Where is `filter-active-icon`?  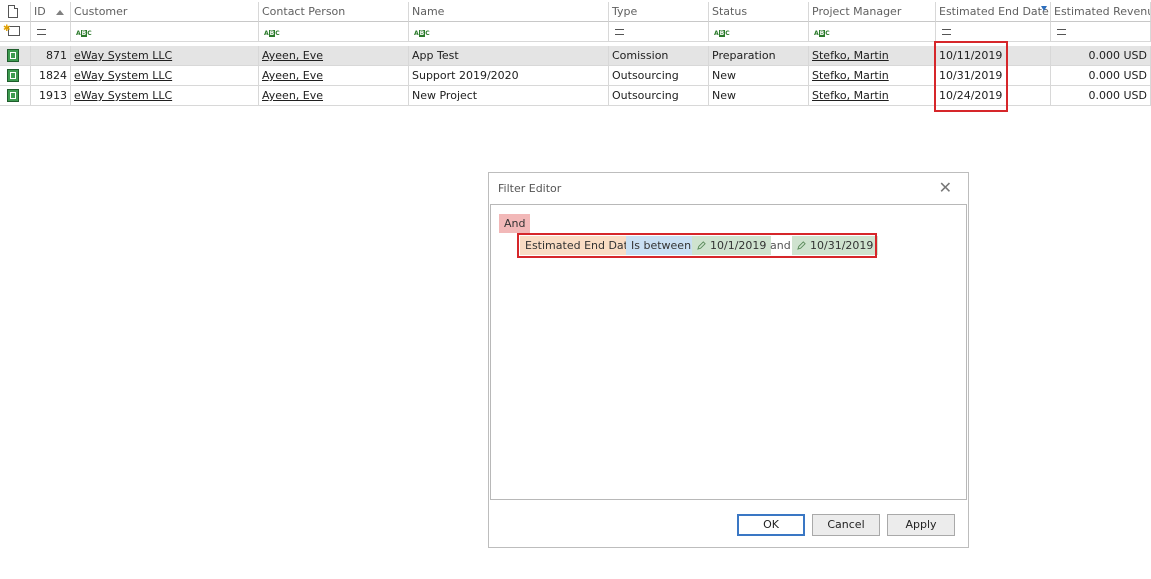 filter-active-icon is located at coordinates (1044, 8).